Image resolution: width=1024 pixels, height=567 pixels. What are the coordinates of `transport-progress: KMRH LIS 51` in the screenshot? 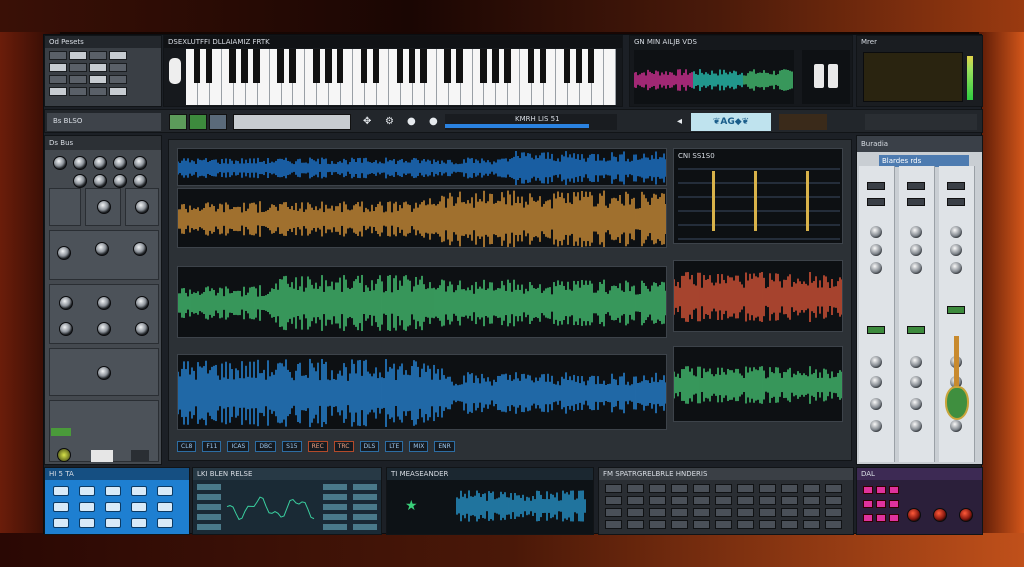 It's located at (531, 122).